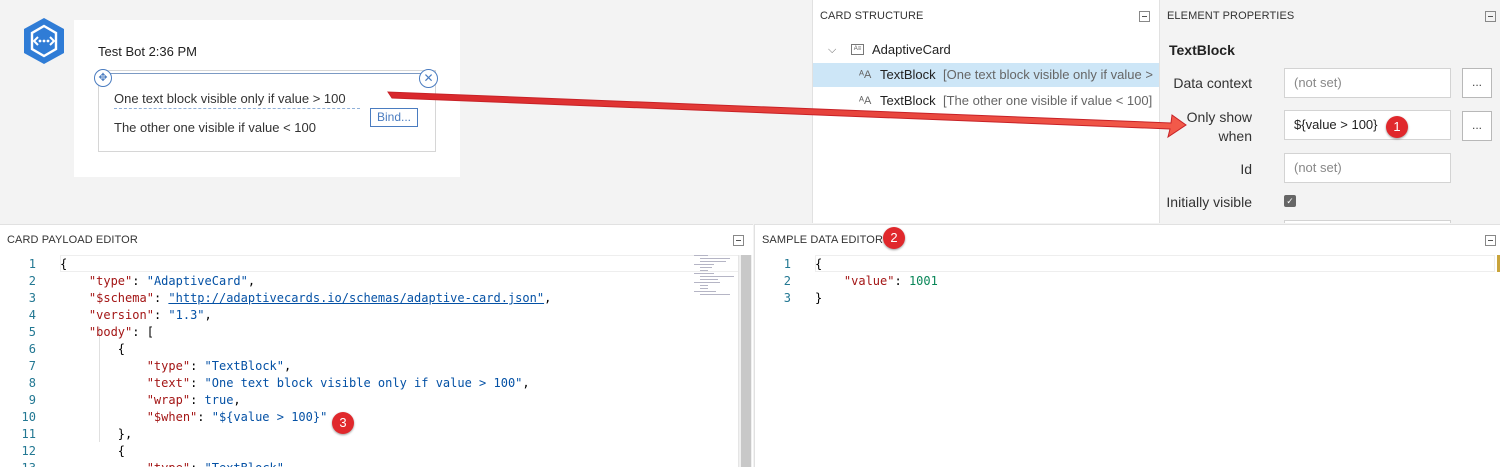  Describe the element at coordinates (1246, 169) in the screenshot. I see `id-label: Id` at that location.